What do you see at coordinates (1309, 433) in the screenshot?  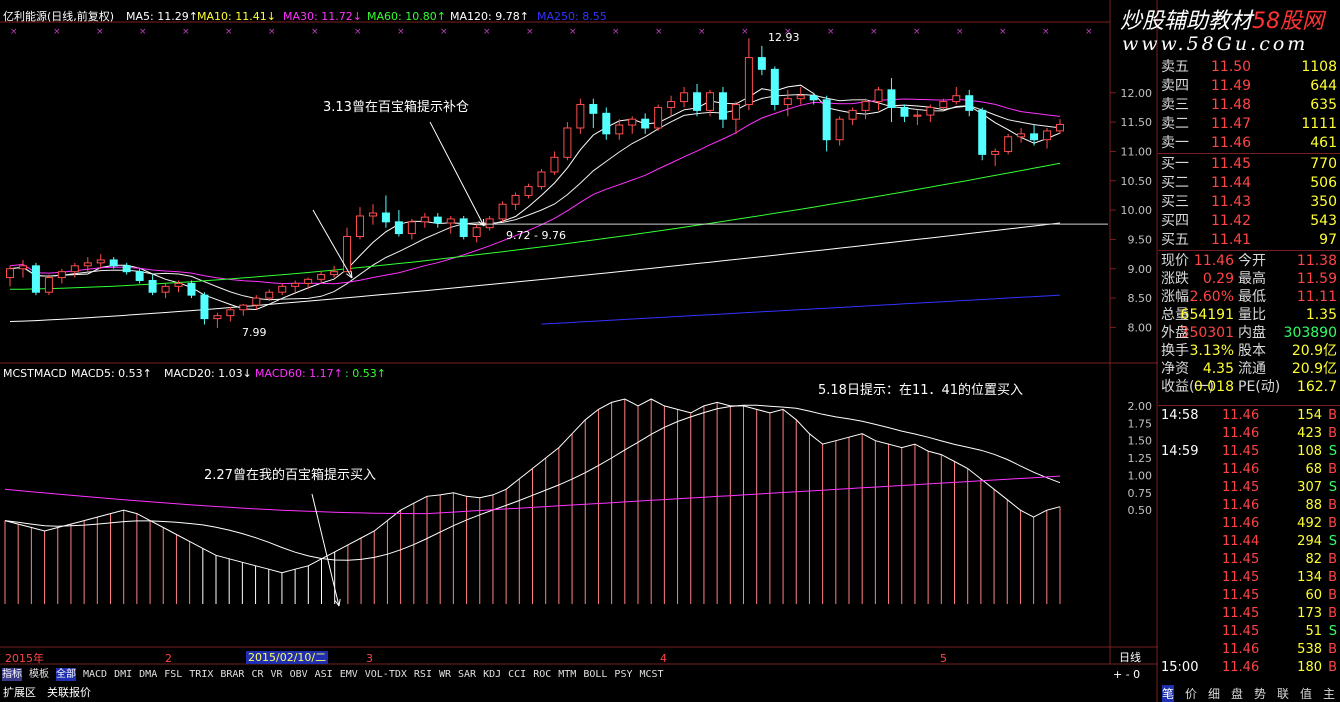 I see `tick-volume: 423` at bounding box center [1309, 433].